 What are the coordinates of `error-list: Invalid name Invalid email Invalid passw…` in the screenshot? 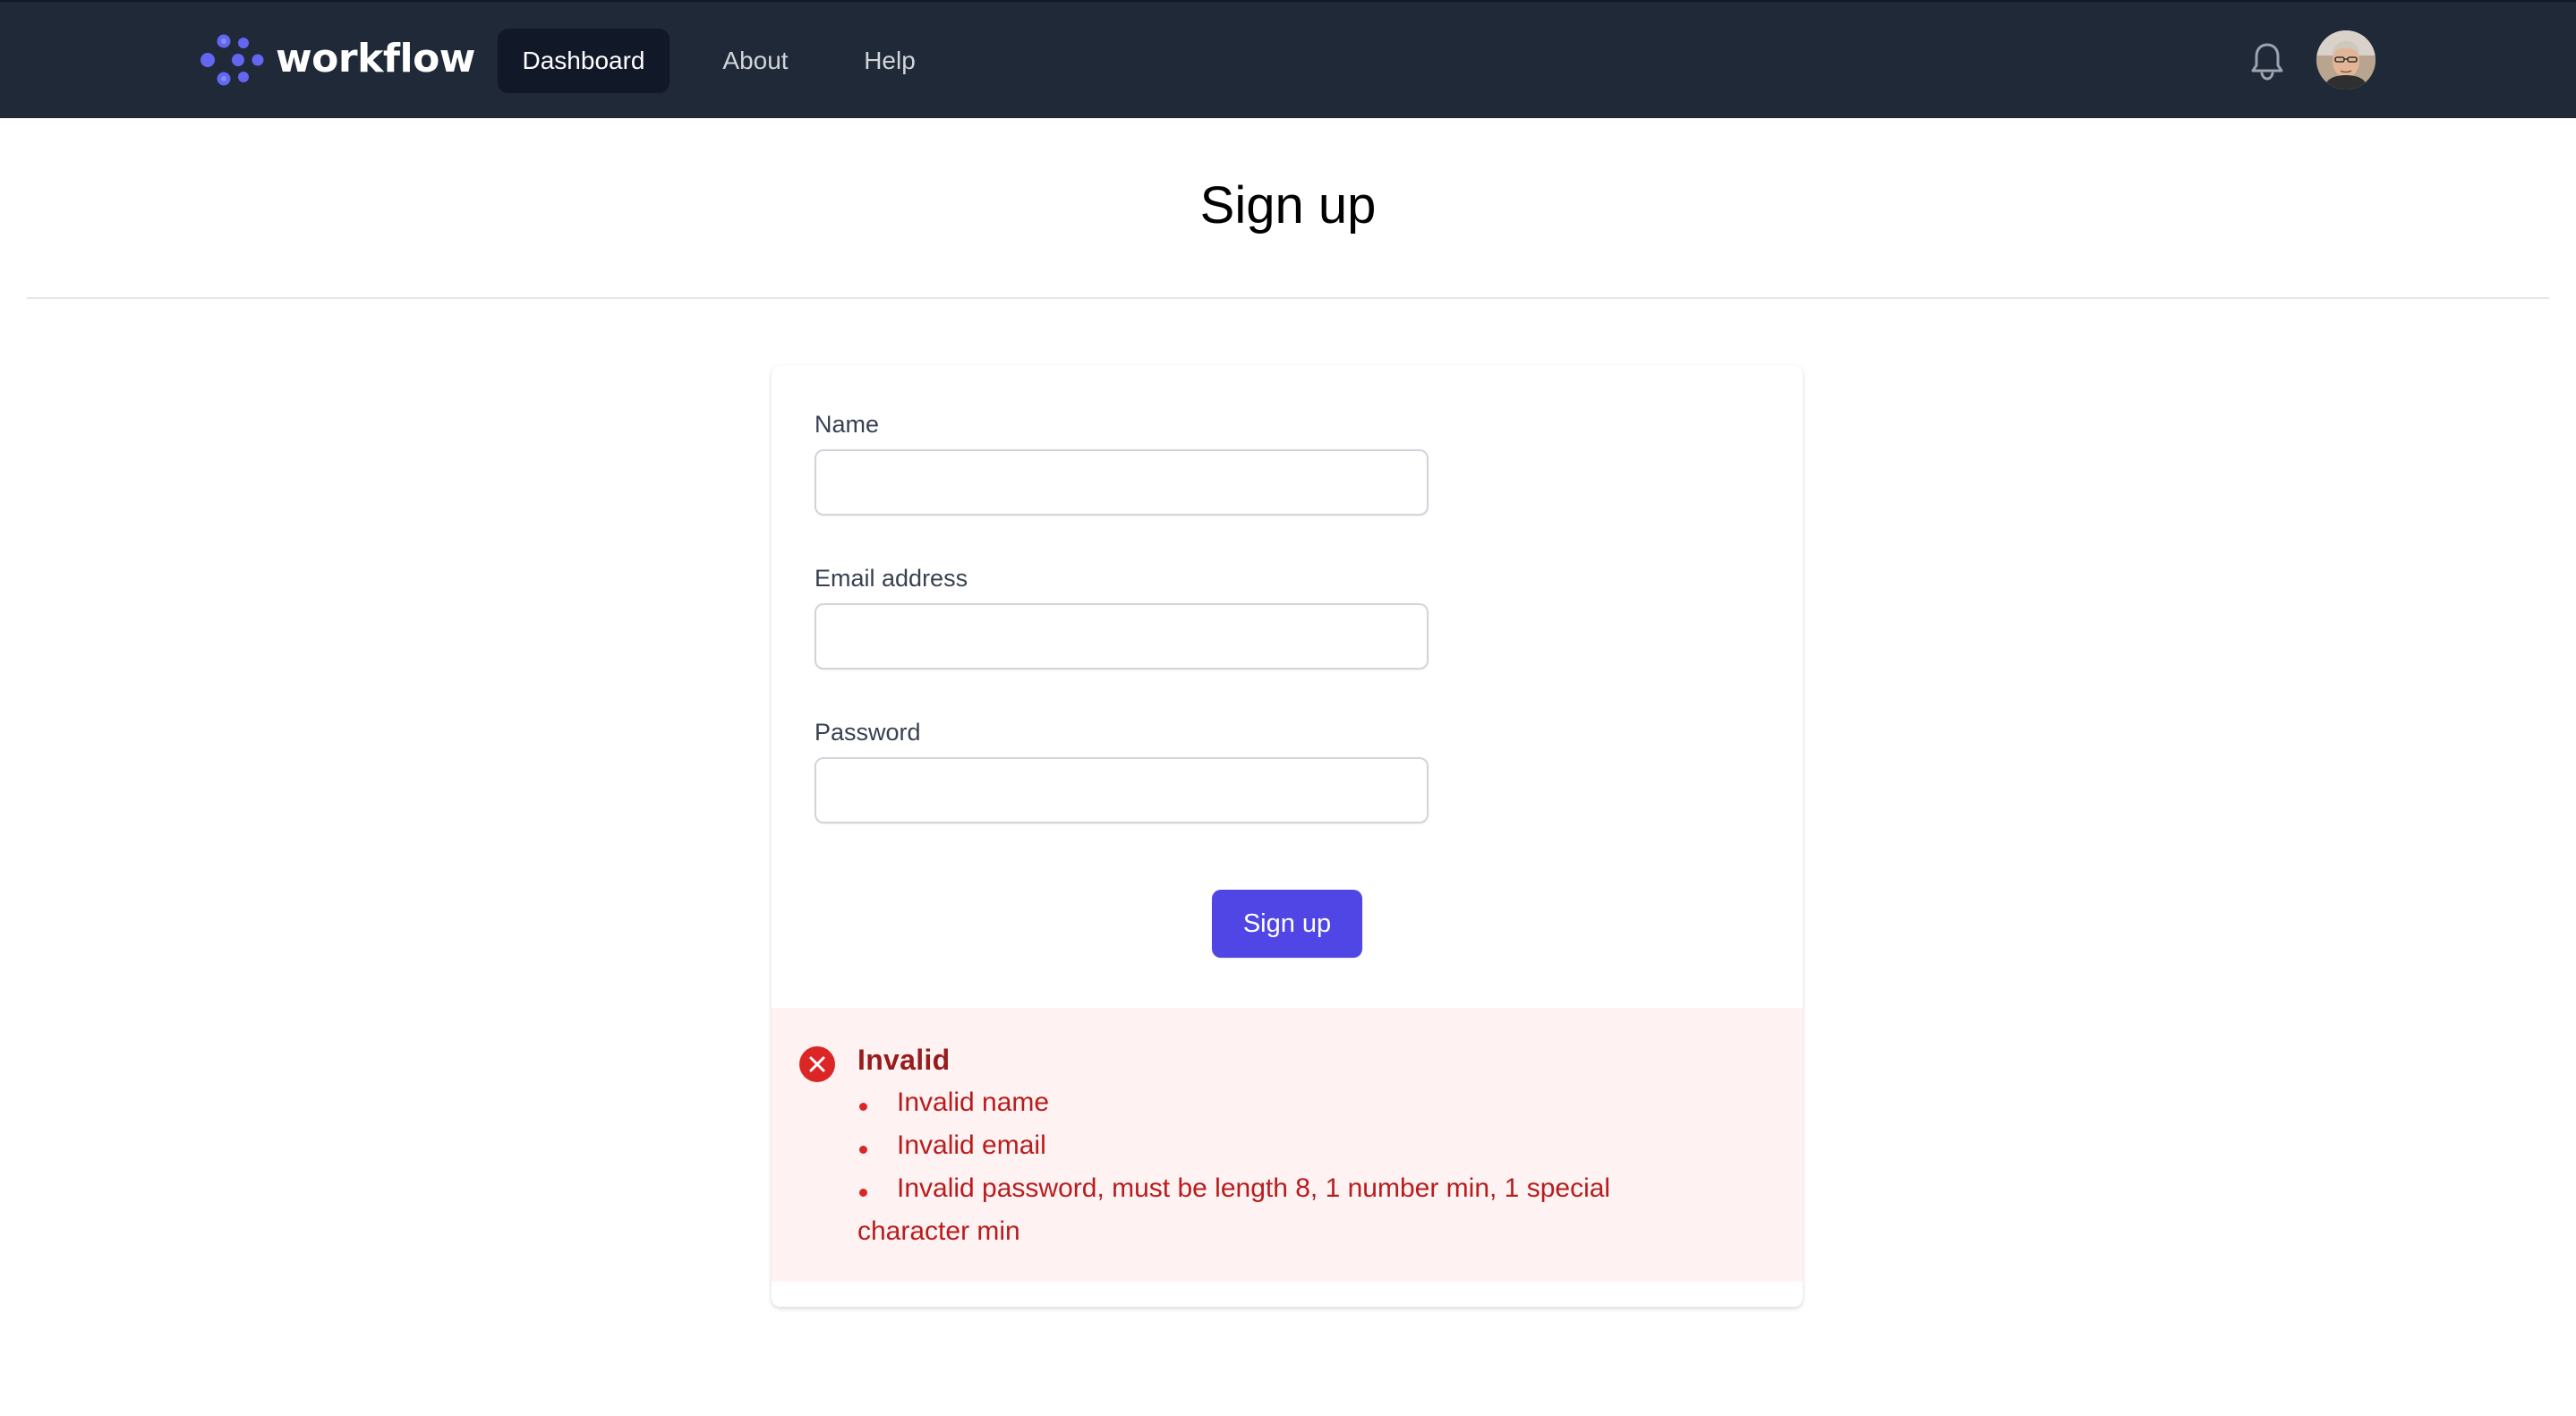 It's located at (1287, 1167).